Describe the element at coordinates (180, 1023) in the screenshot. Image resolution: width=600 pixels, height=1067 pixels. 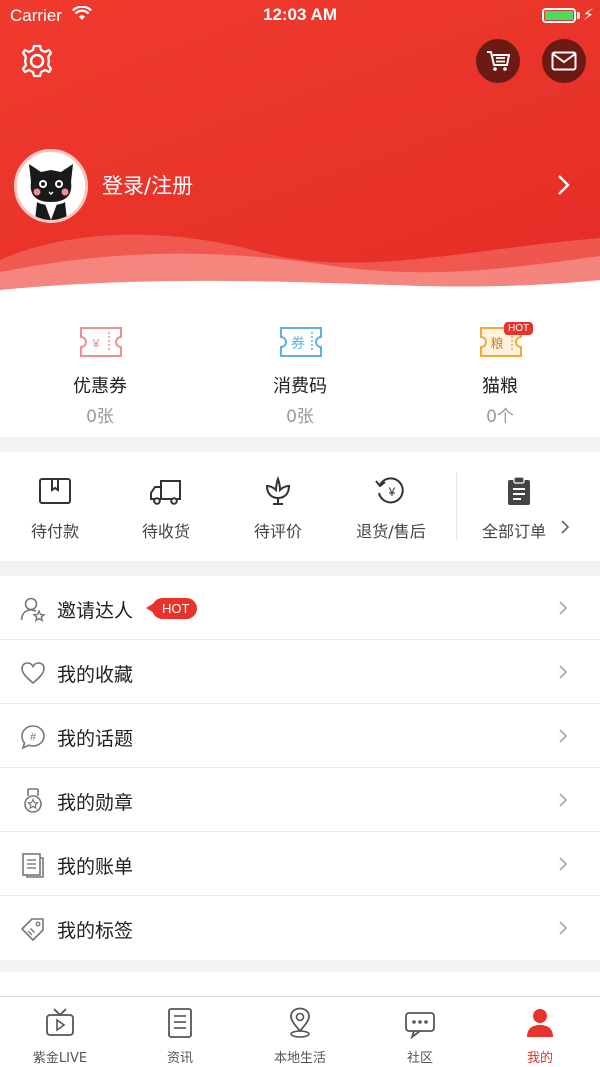
I see `news-icon` at that location.